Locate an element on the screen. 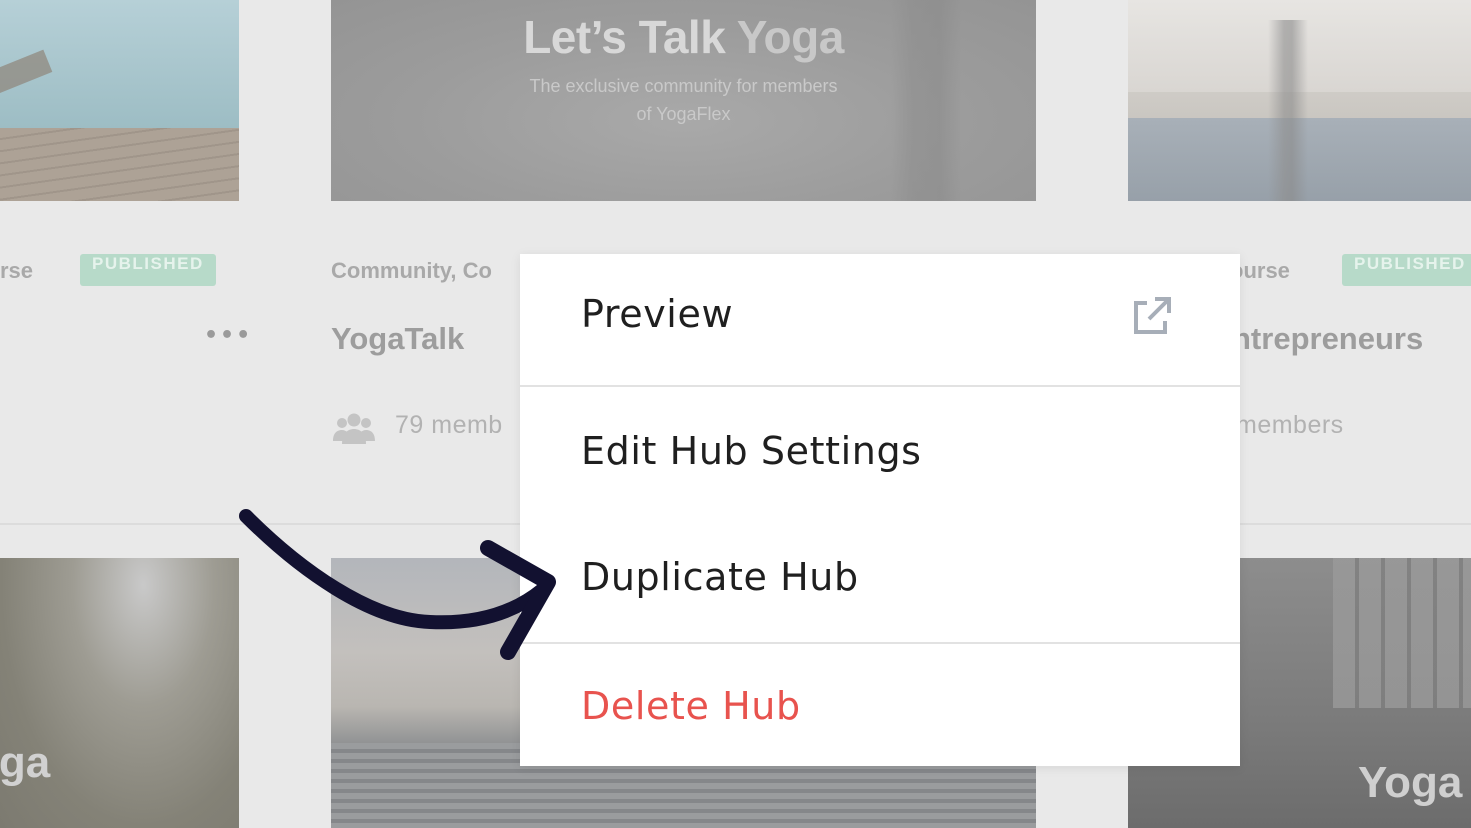 Image resolution: width=1471 pixels, height=828 pixels. hub-thumbnail-left is located at coordinates (119, 100).